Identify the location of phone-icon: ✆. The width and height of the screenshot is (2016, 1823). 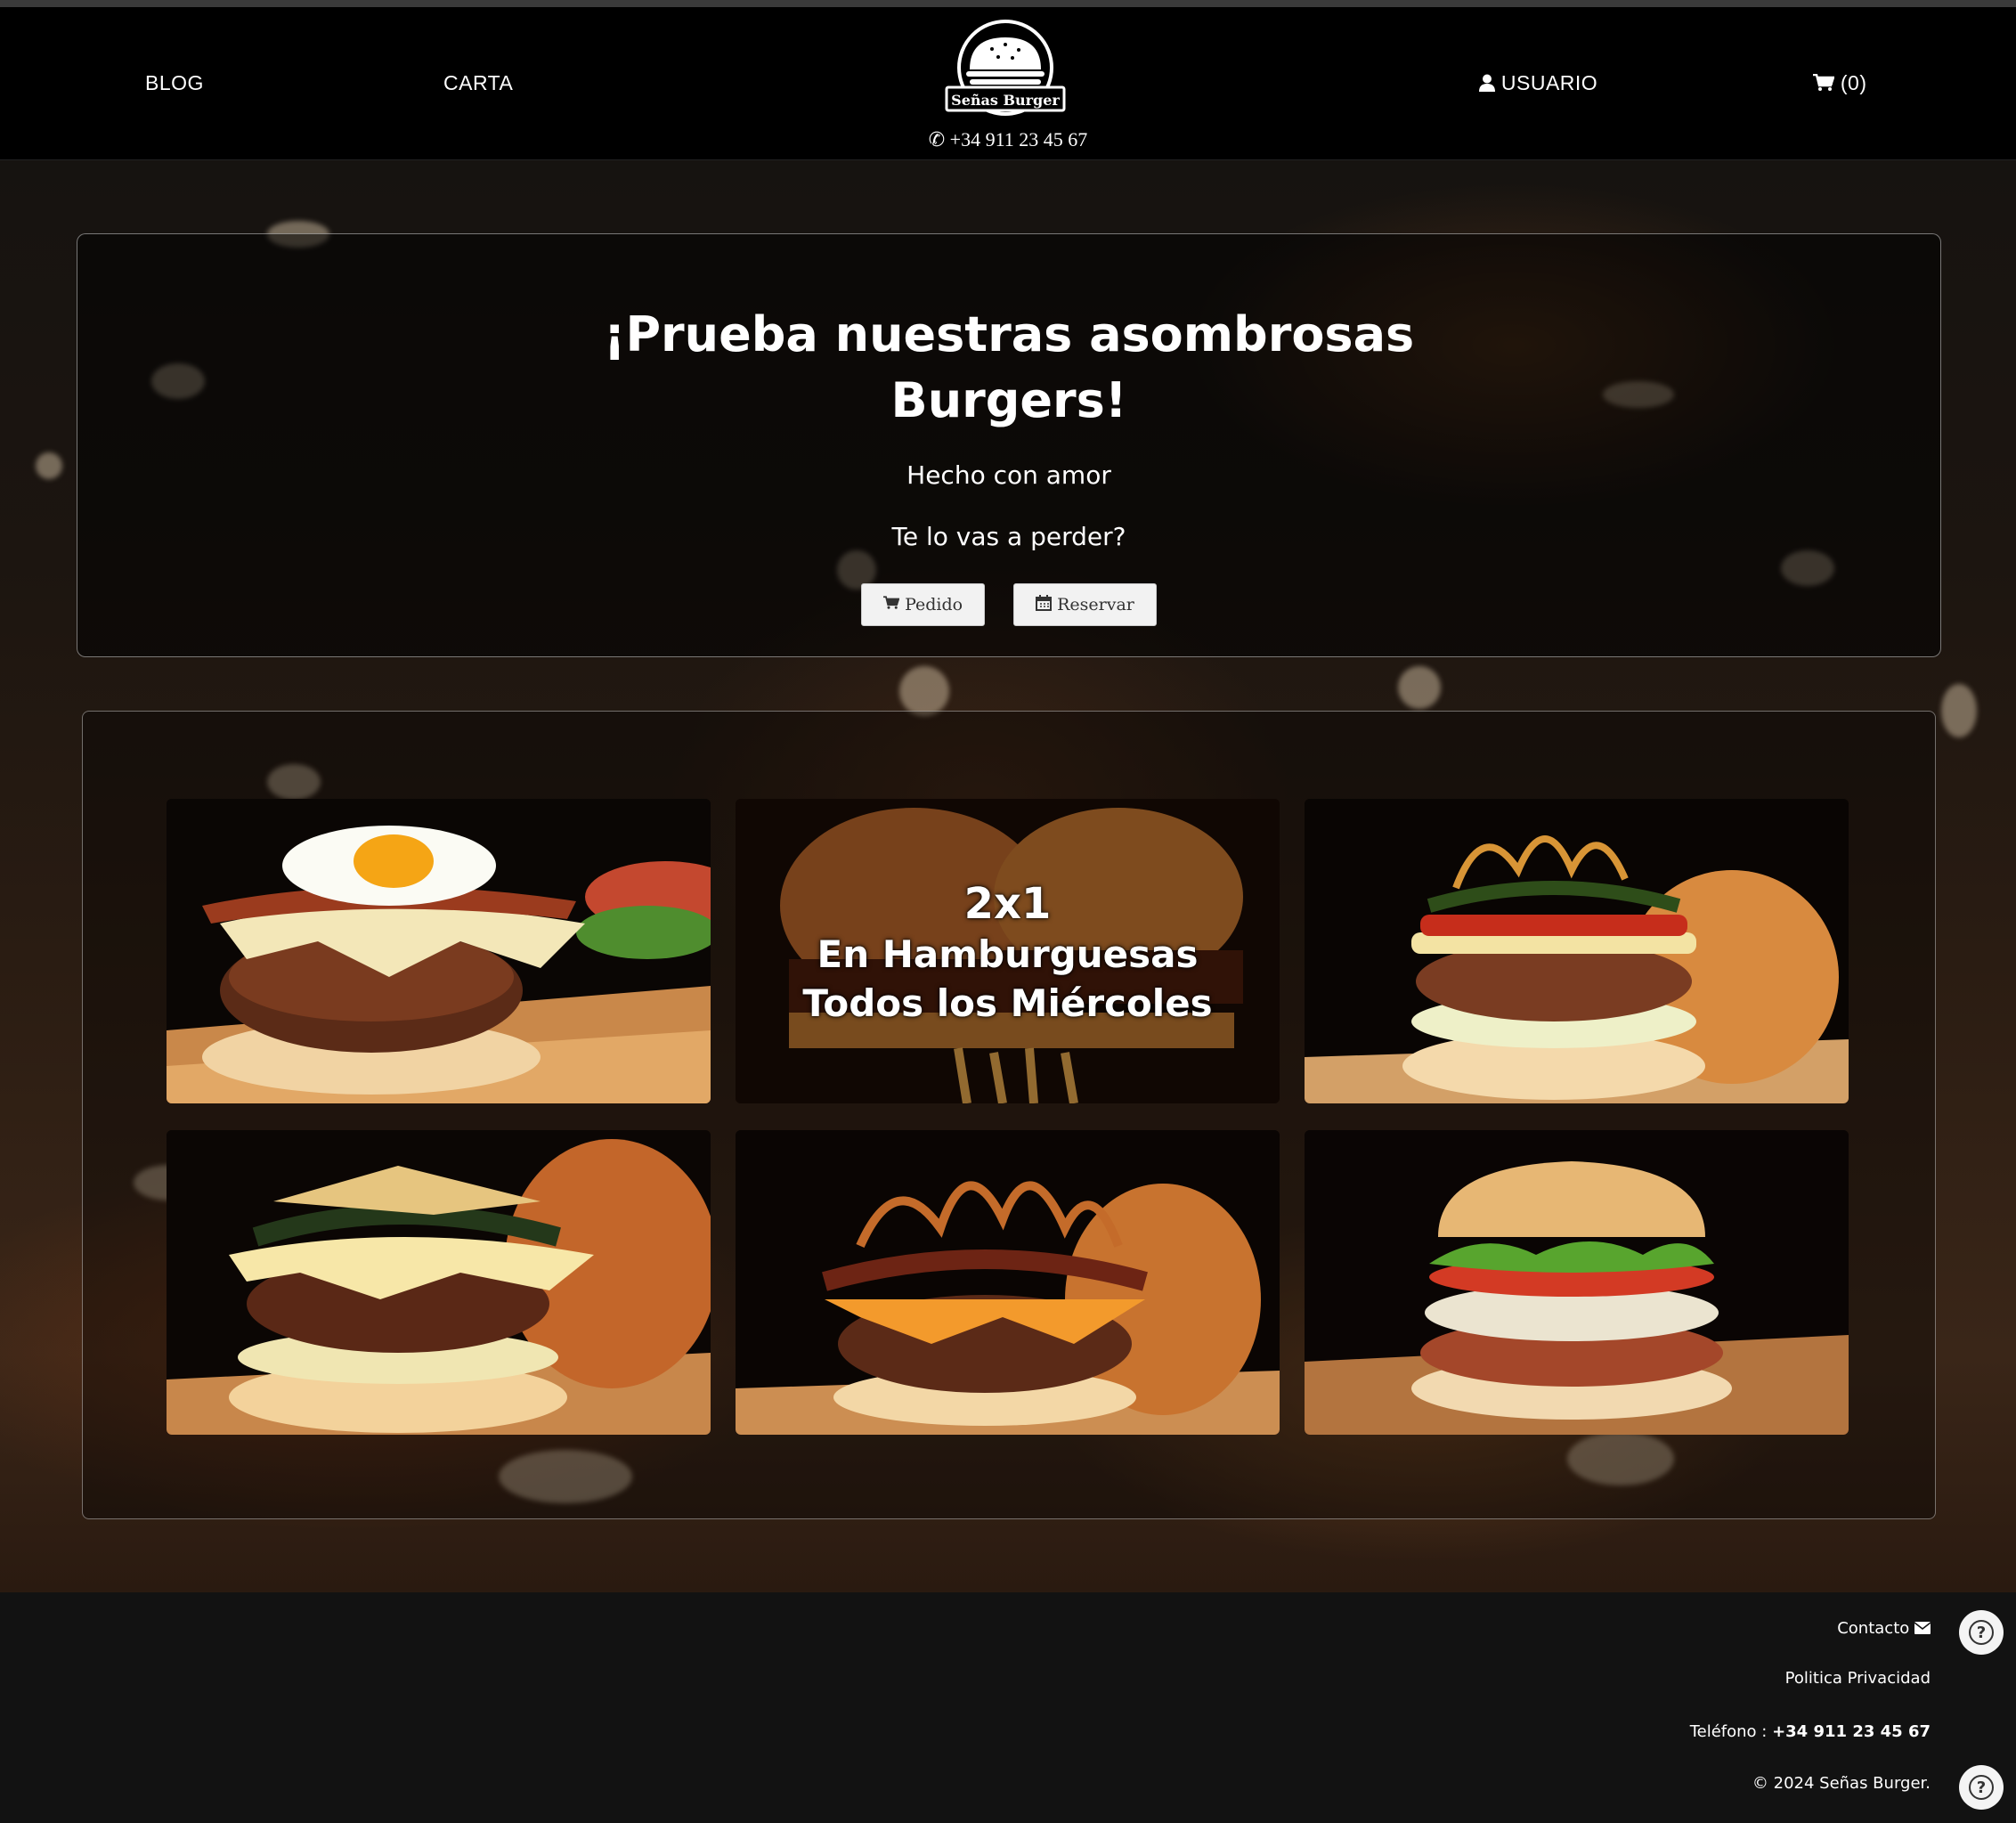
(937, 139).